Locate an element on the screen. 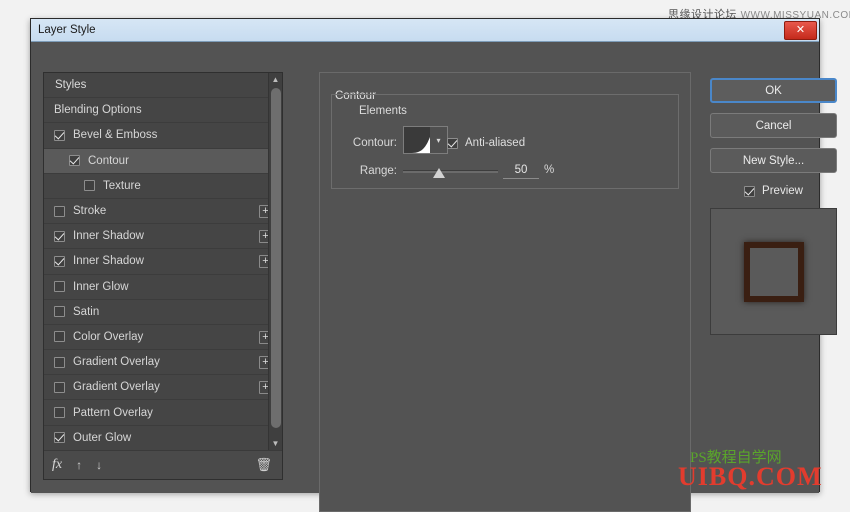  style-row-inner-shadow-2: Inner Shadow + is located at coordinates (163, 262).